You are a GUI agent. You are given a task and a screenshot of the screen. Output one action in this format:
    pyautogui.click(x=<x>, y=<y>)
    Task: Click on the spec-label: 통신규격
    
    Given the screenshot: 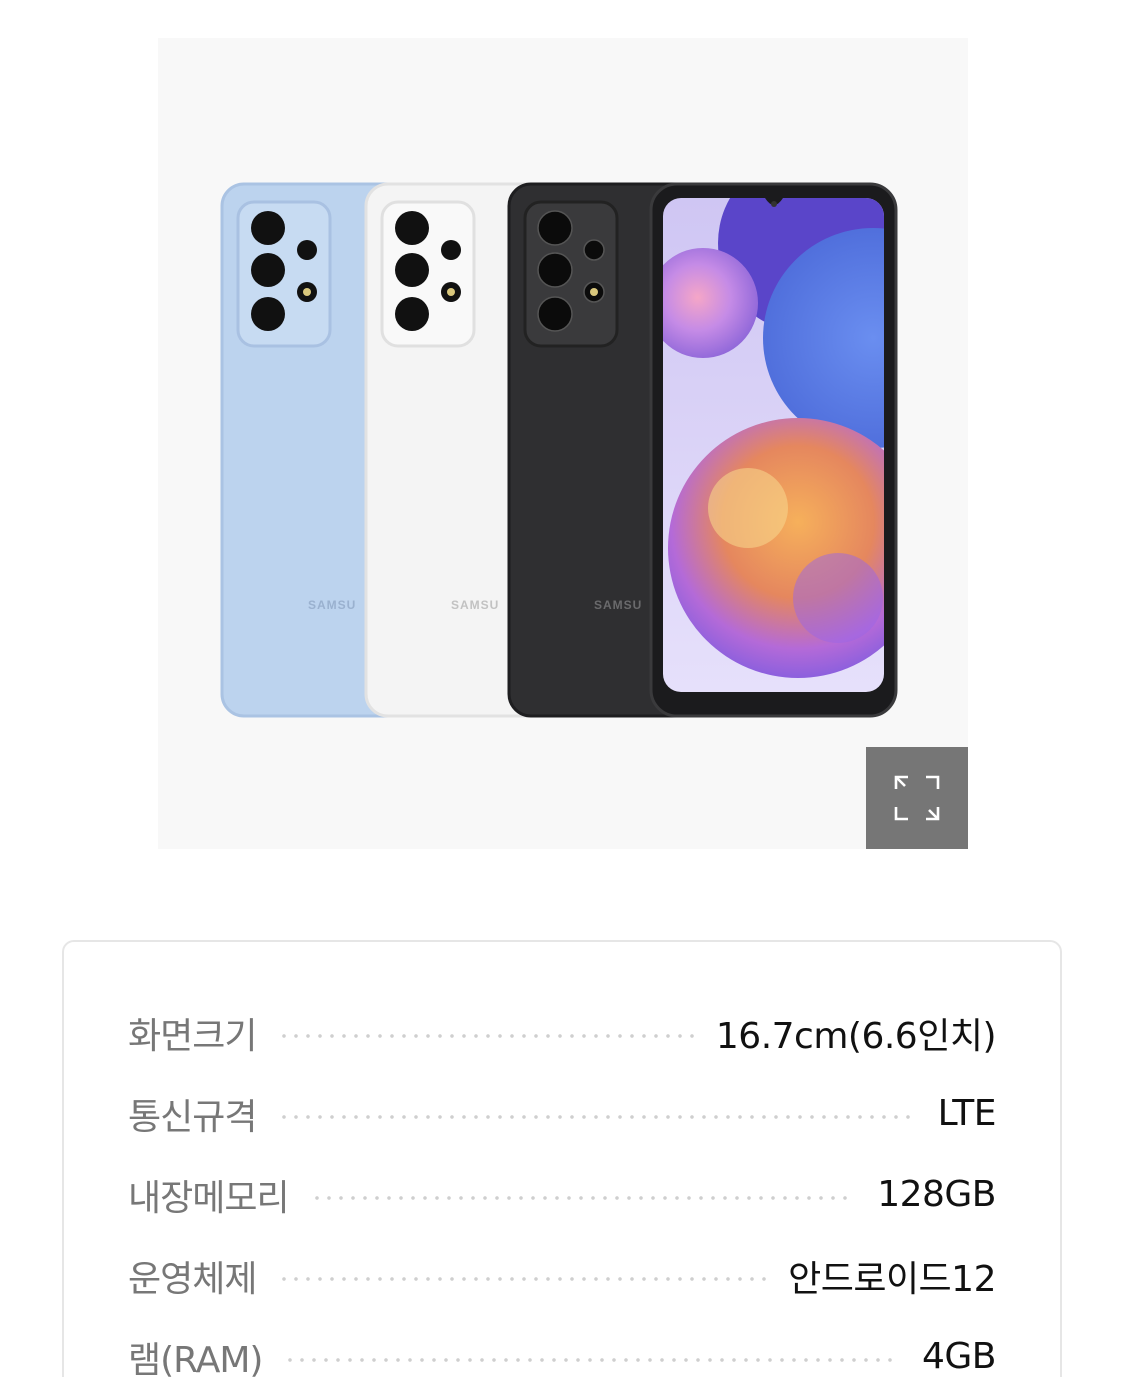 What is the action you would take?
    pyautogui.click(x=192, y=1117)
    